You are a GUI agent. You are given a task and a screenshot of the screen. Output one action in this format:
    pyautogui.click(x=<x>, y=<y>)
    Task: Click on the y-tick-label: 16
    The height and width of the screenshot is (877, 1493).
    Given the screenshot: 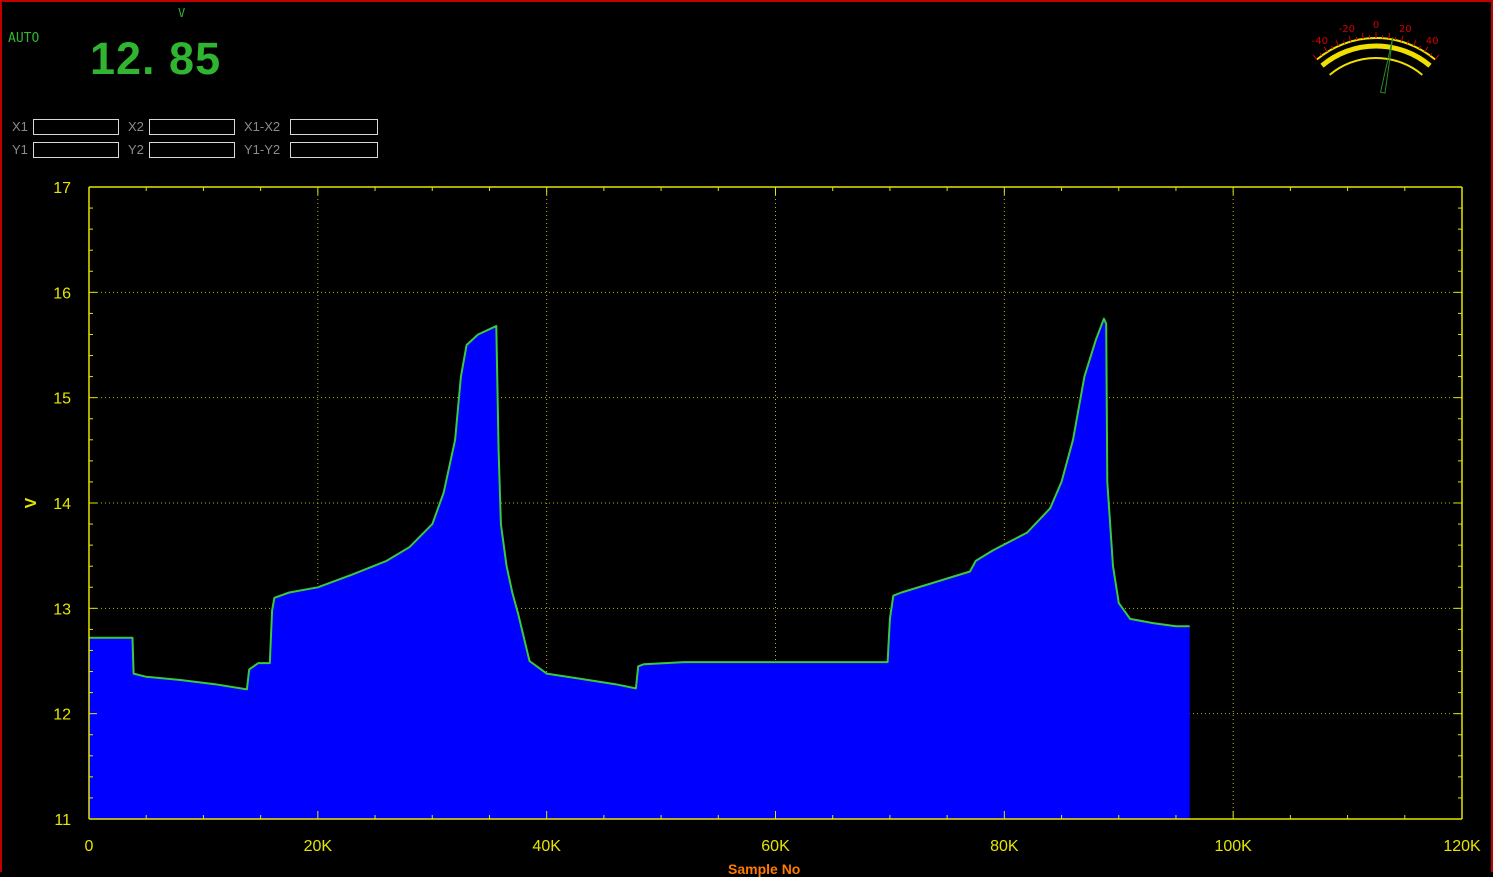 What is the action you would take?
    pyautogui.click(x=62, y=293)
    